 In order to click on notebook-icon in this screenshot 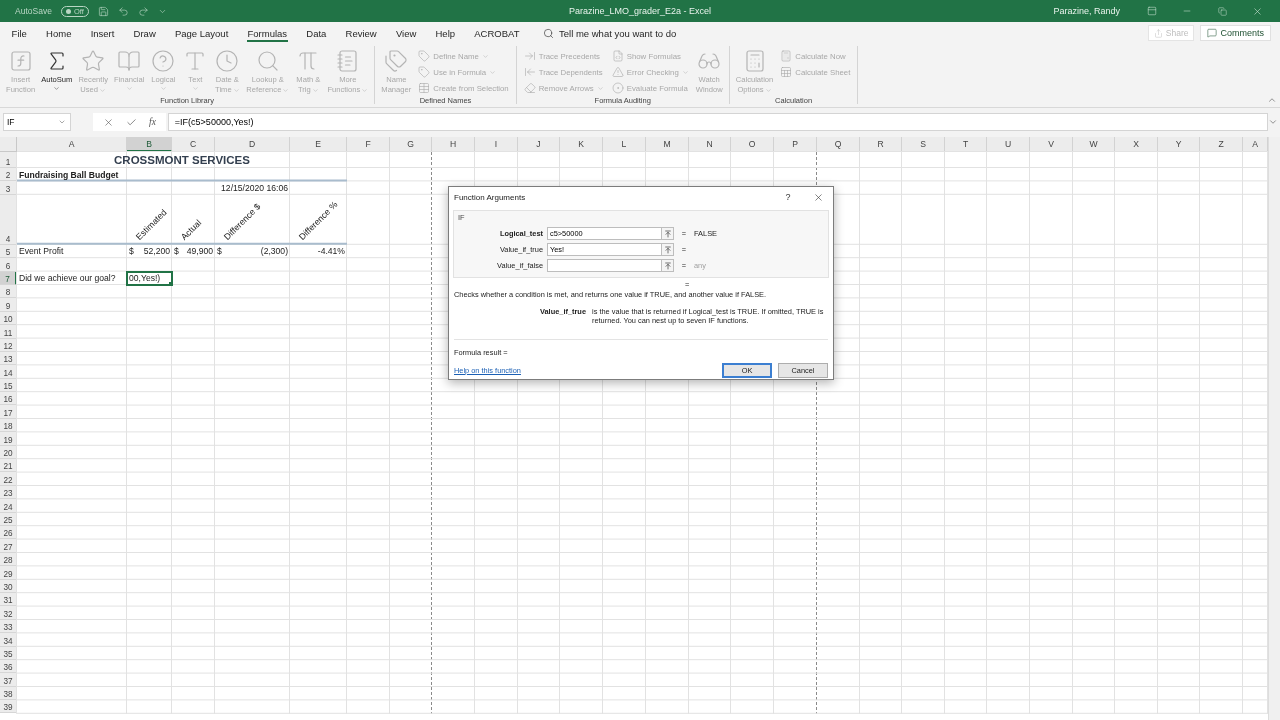, I will do `click(347, 61)`.